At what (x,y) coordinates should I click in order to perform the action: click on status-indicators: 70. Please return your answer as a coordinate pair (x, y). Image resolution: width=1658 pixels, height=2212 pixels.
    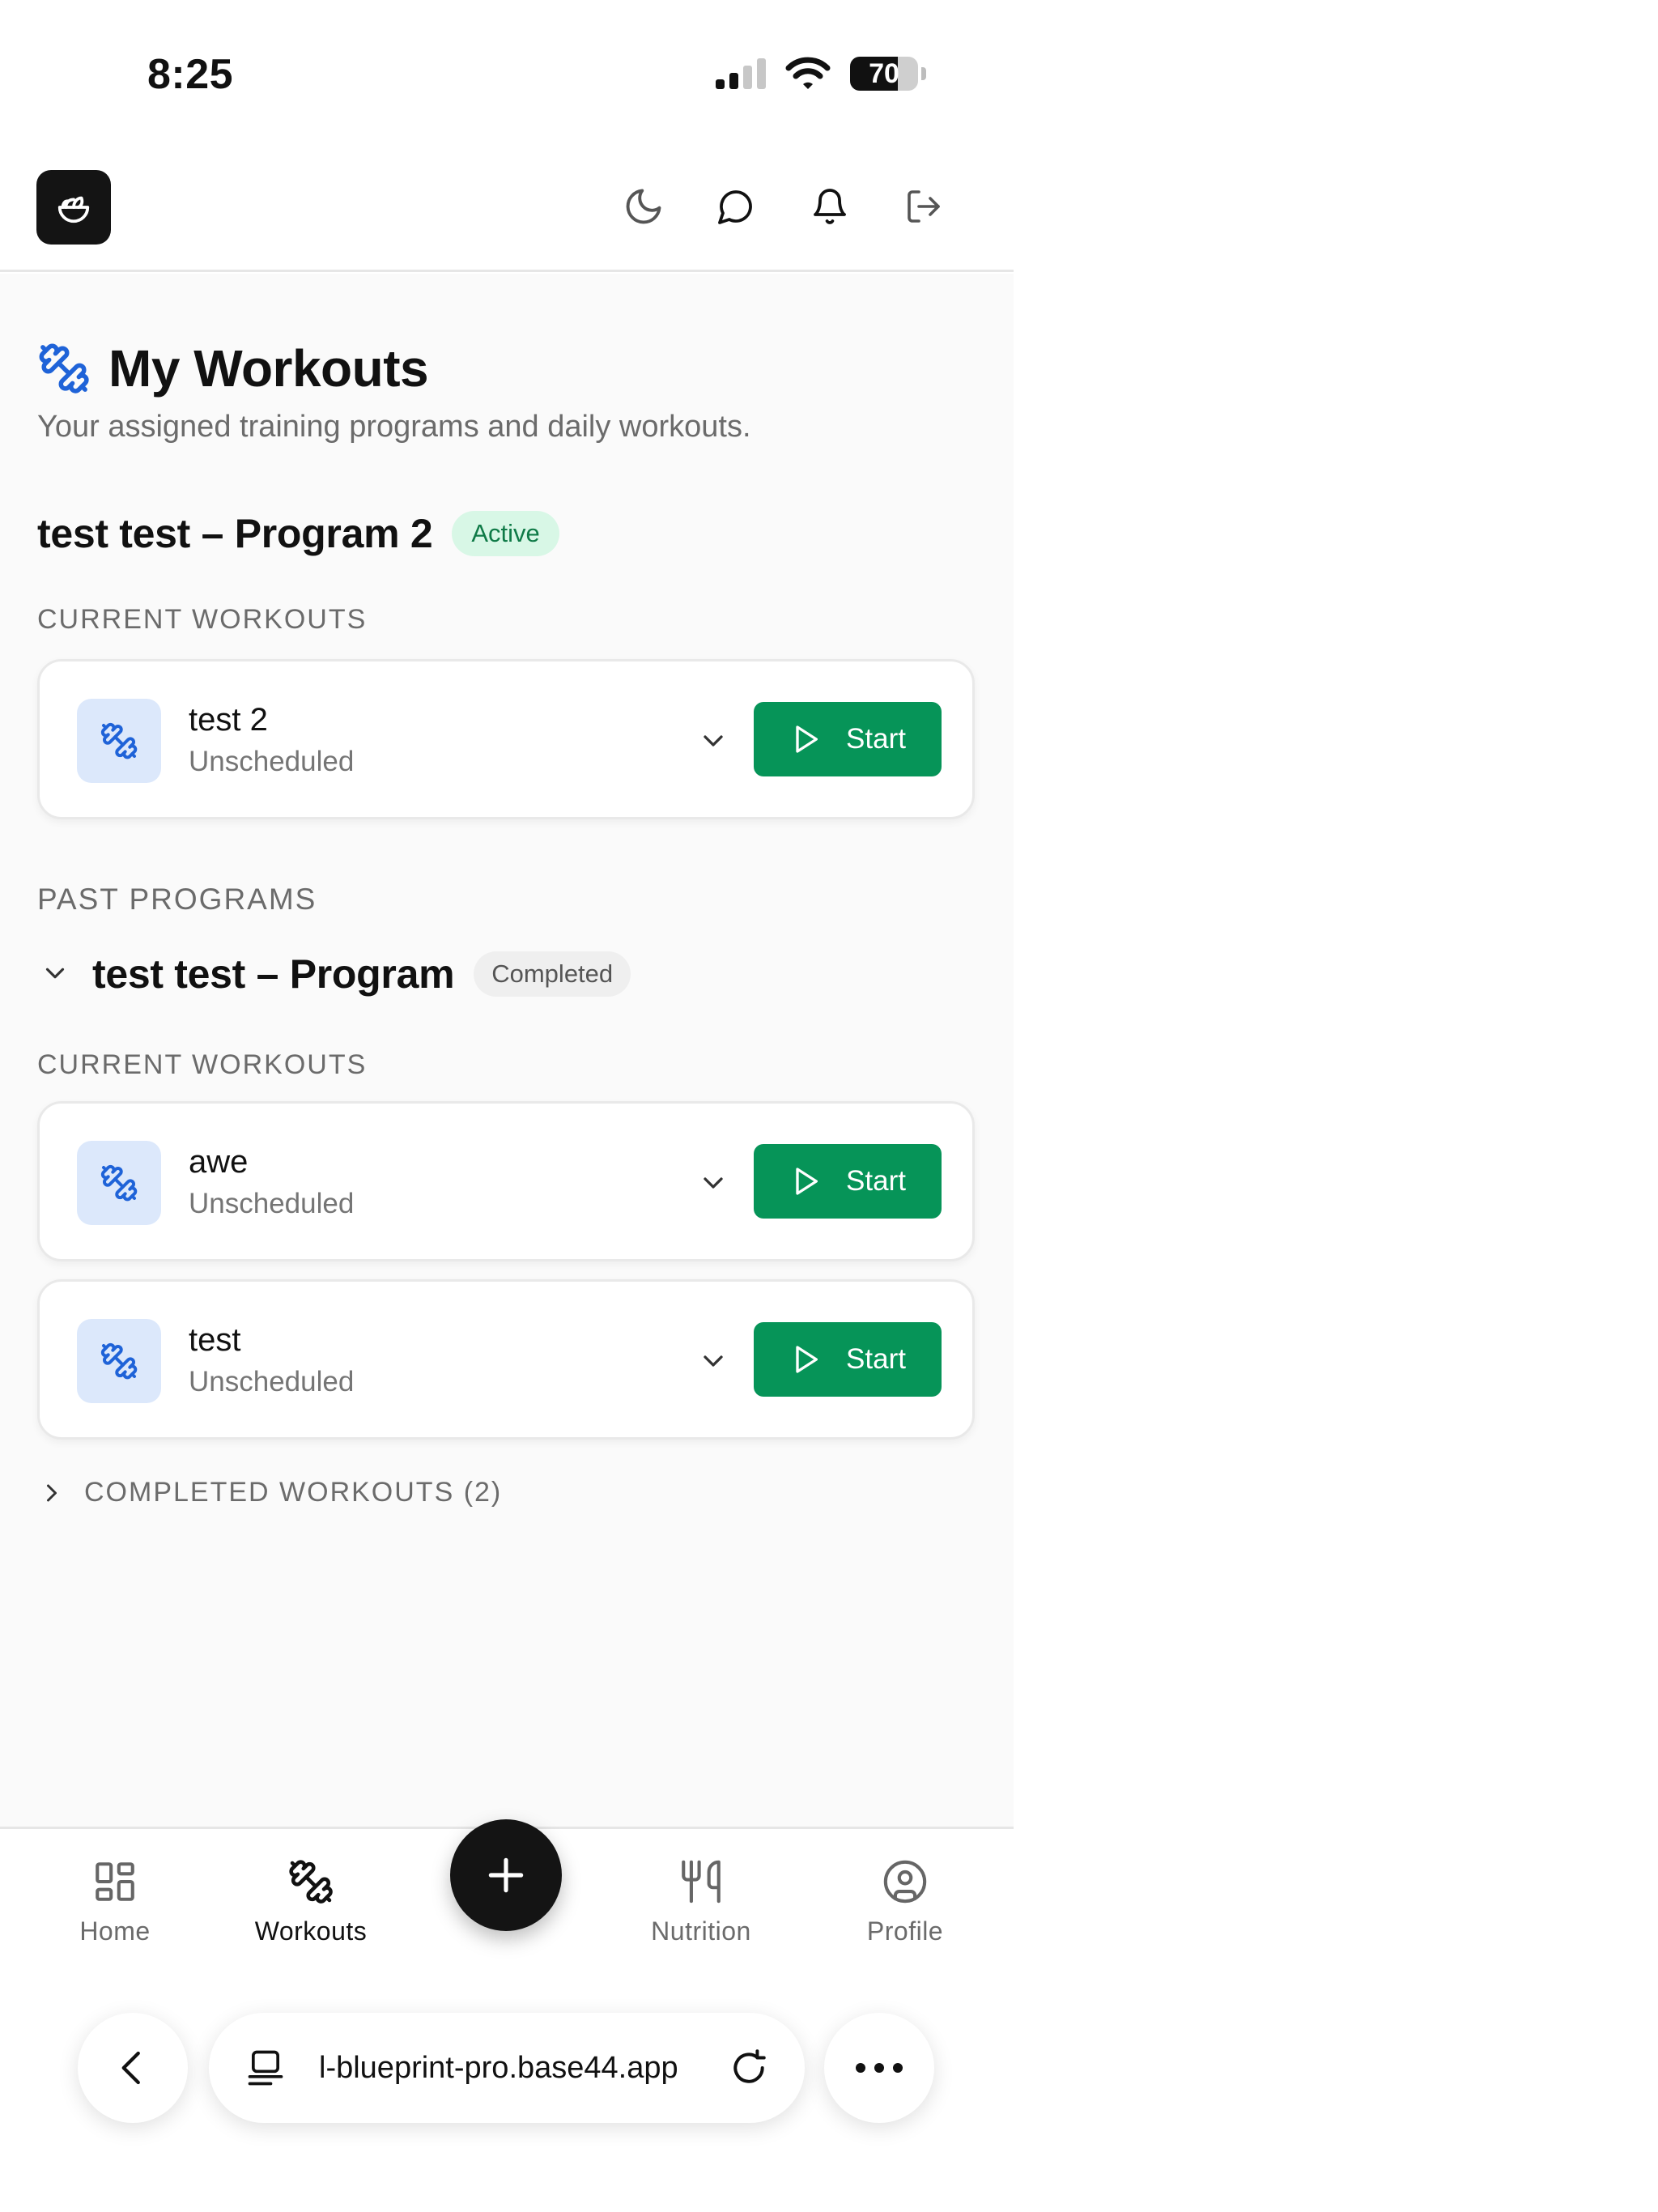
    Looking at the image, I should click on (821, 74).